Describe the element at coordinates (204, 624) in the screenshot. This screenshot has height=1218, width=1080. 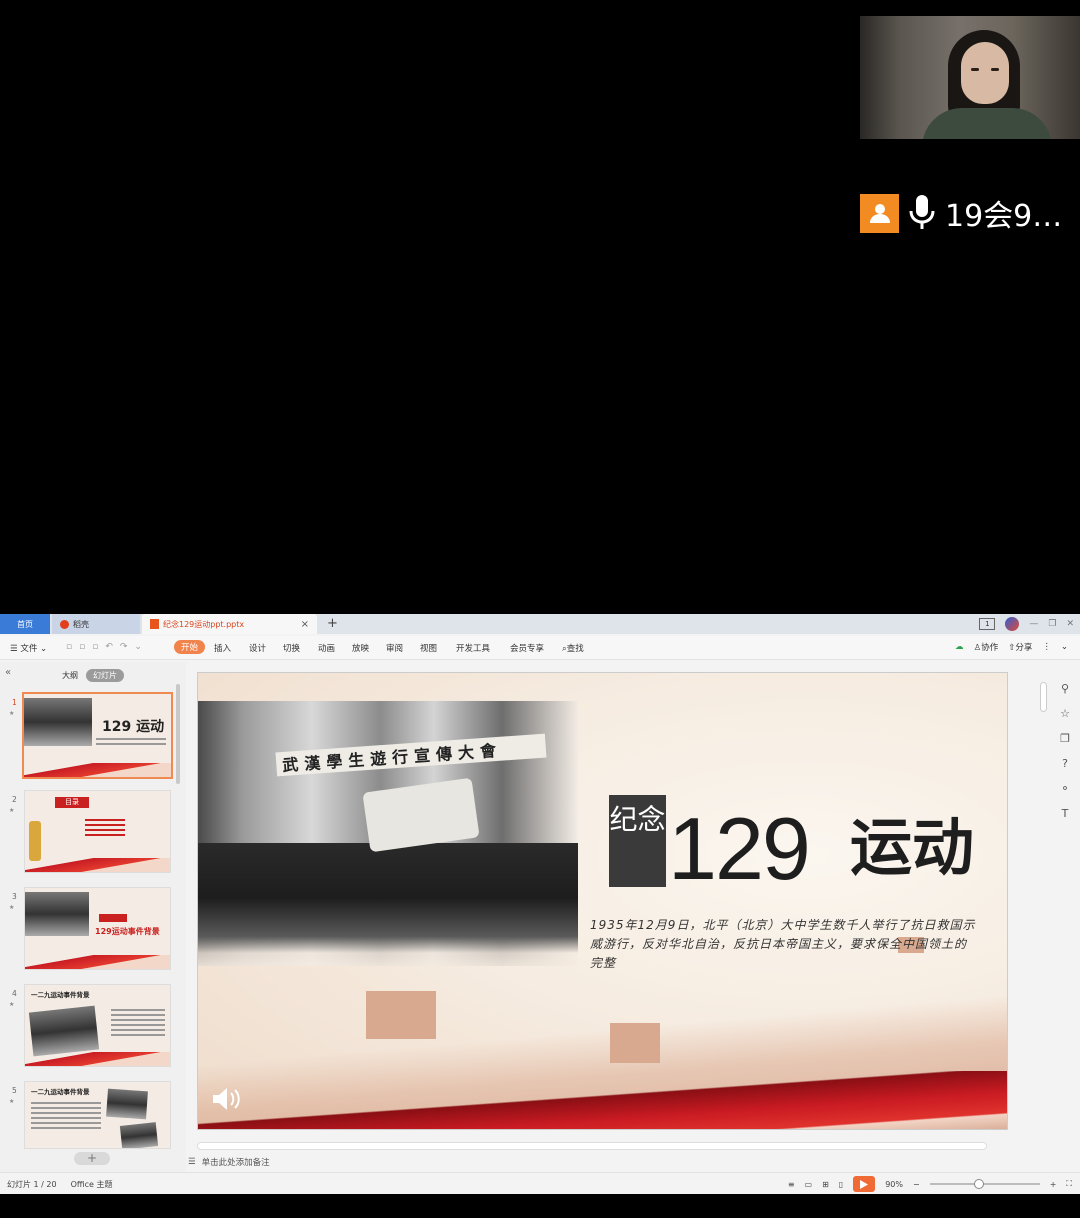
I see `tab-document-label: 纪念129运动ppt.pptx` at that location.